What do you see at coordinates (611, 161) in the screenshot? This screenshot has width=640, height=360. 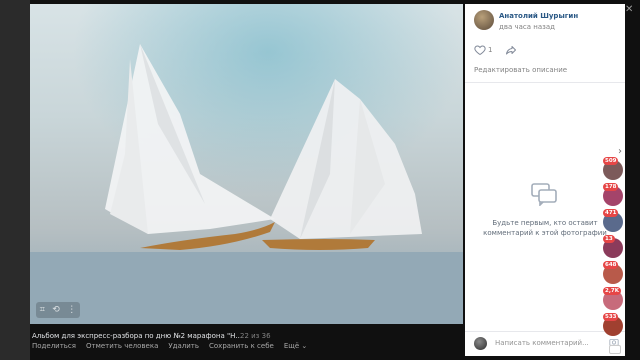 I see `unread-badge: 509` at bounding box center [611, 161].